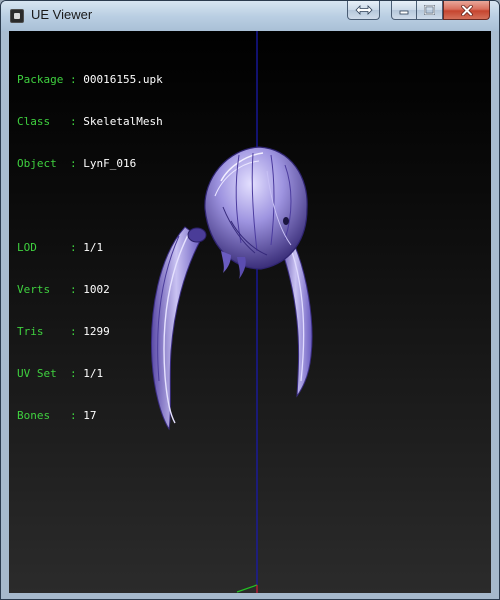 The image size is (500, 600). Describe the element at coordinates (60, 373) in the screenshot. I see `info-uvset: UV Set : 1/1` at that location.